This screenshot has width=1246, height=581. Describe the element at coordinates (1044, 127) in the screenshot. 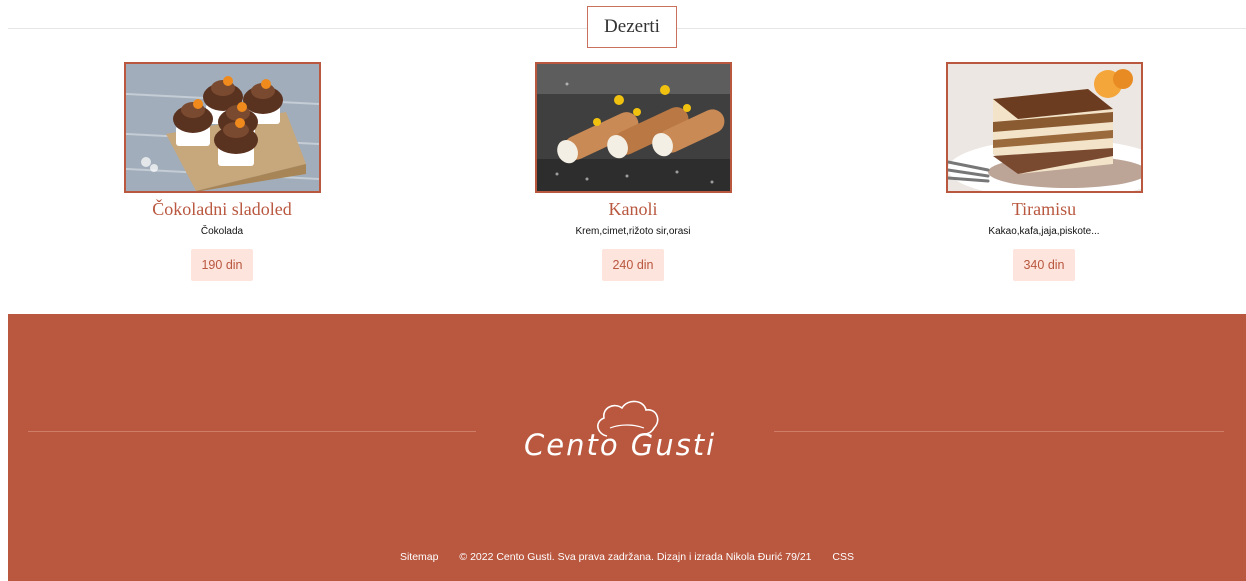

I see `product-image-tiramisu` at that location.